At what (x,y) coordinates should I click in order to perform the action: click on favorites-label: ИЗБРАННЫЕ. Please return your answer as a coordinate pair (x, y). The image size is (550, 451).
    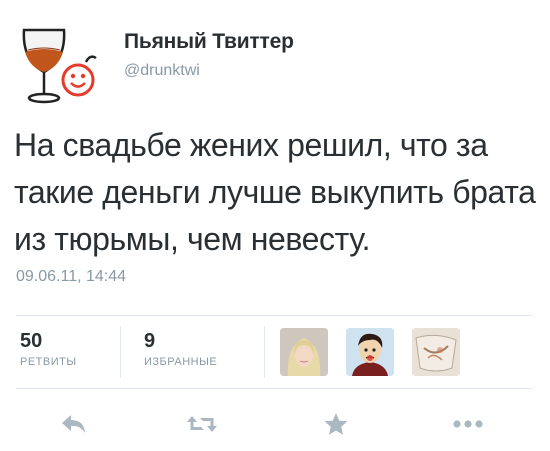
    Looking at the image, I should click on (181, 362).